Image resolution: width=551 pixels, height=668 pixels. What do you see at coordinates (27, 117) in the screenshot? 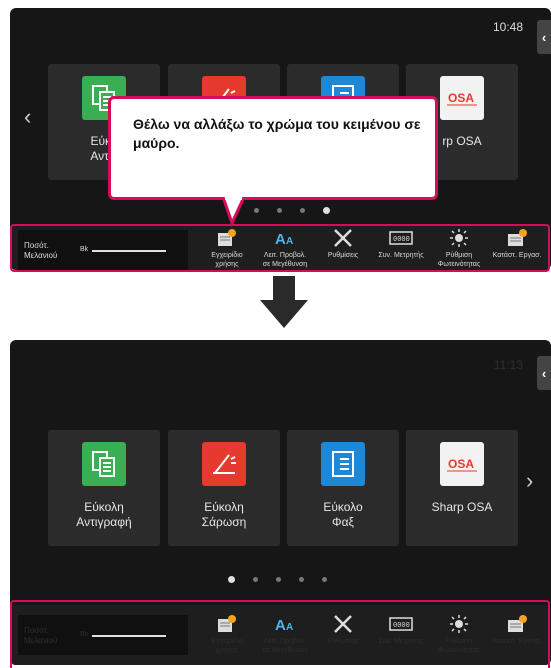
I see `prev-page-arrow: ‹` at bounding box center [27, 117].